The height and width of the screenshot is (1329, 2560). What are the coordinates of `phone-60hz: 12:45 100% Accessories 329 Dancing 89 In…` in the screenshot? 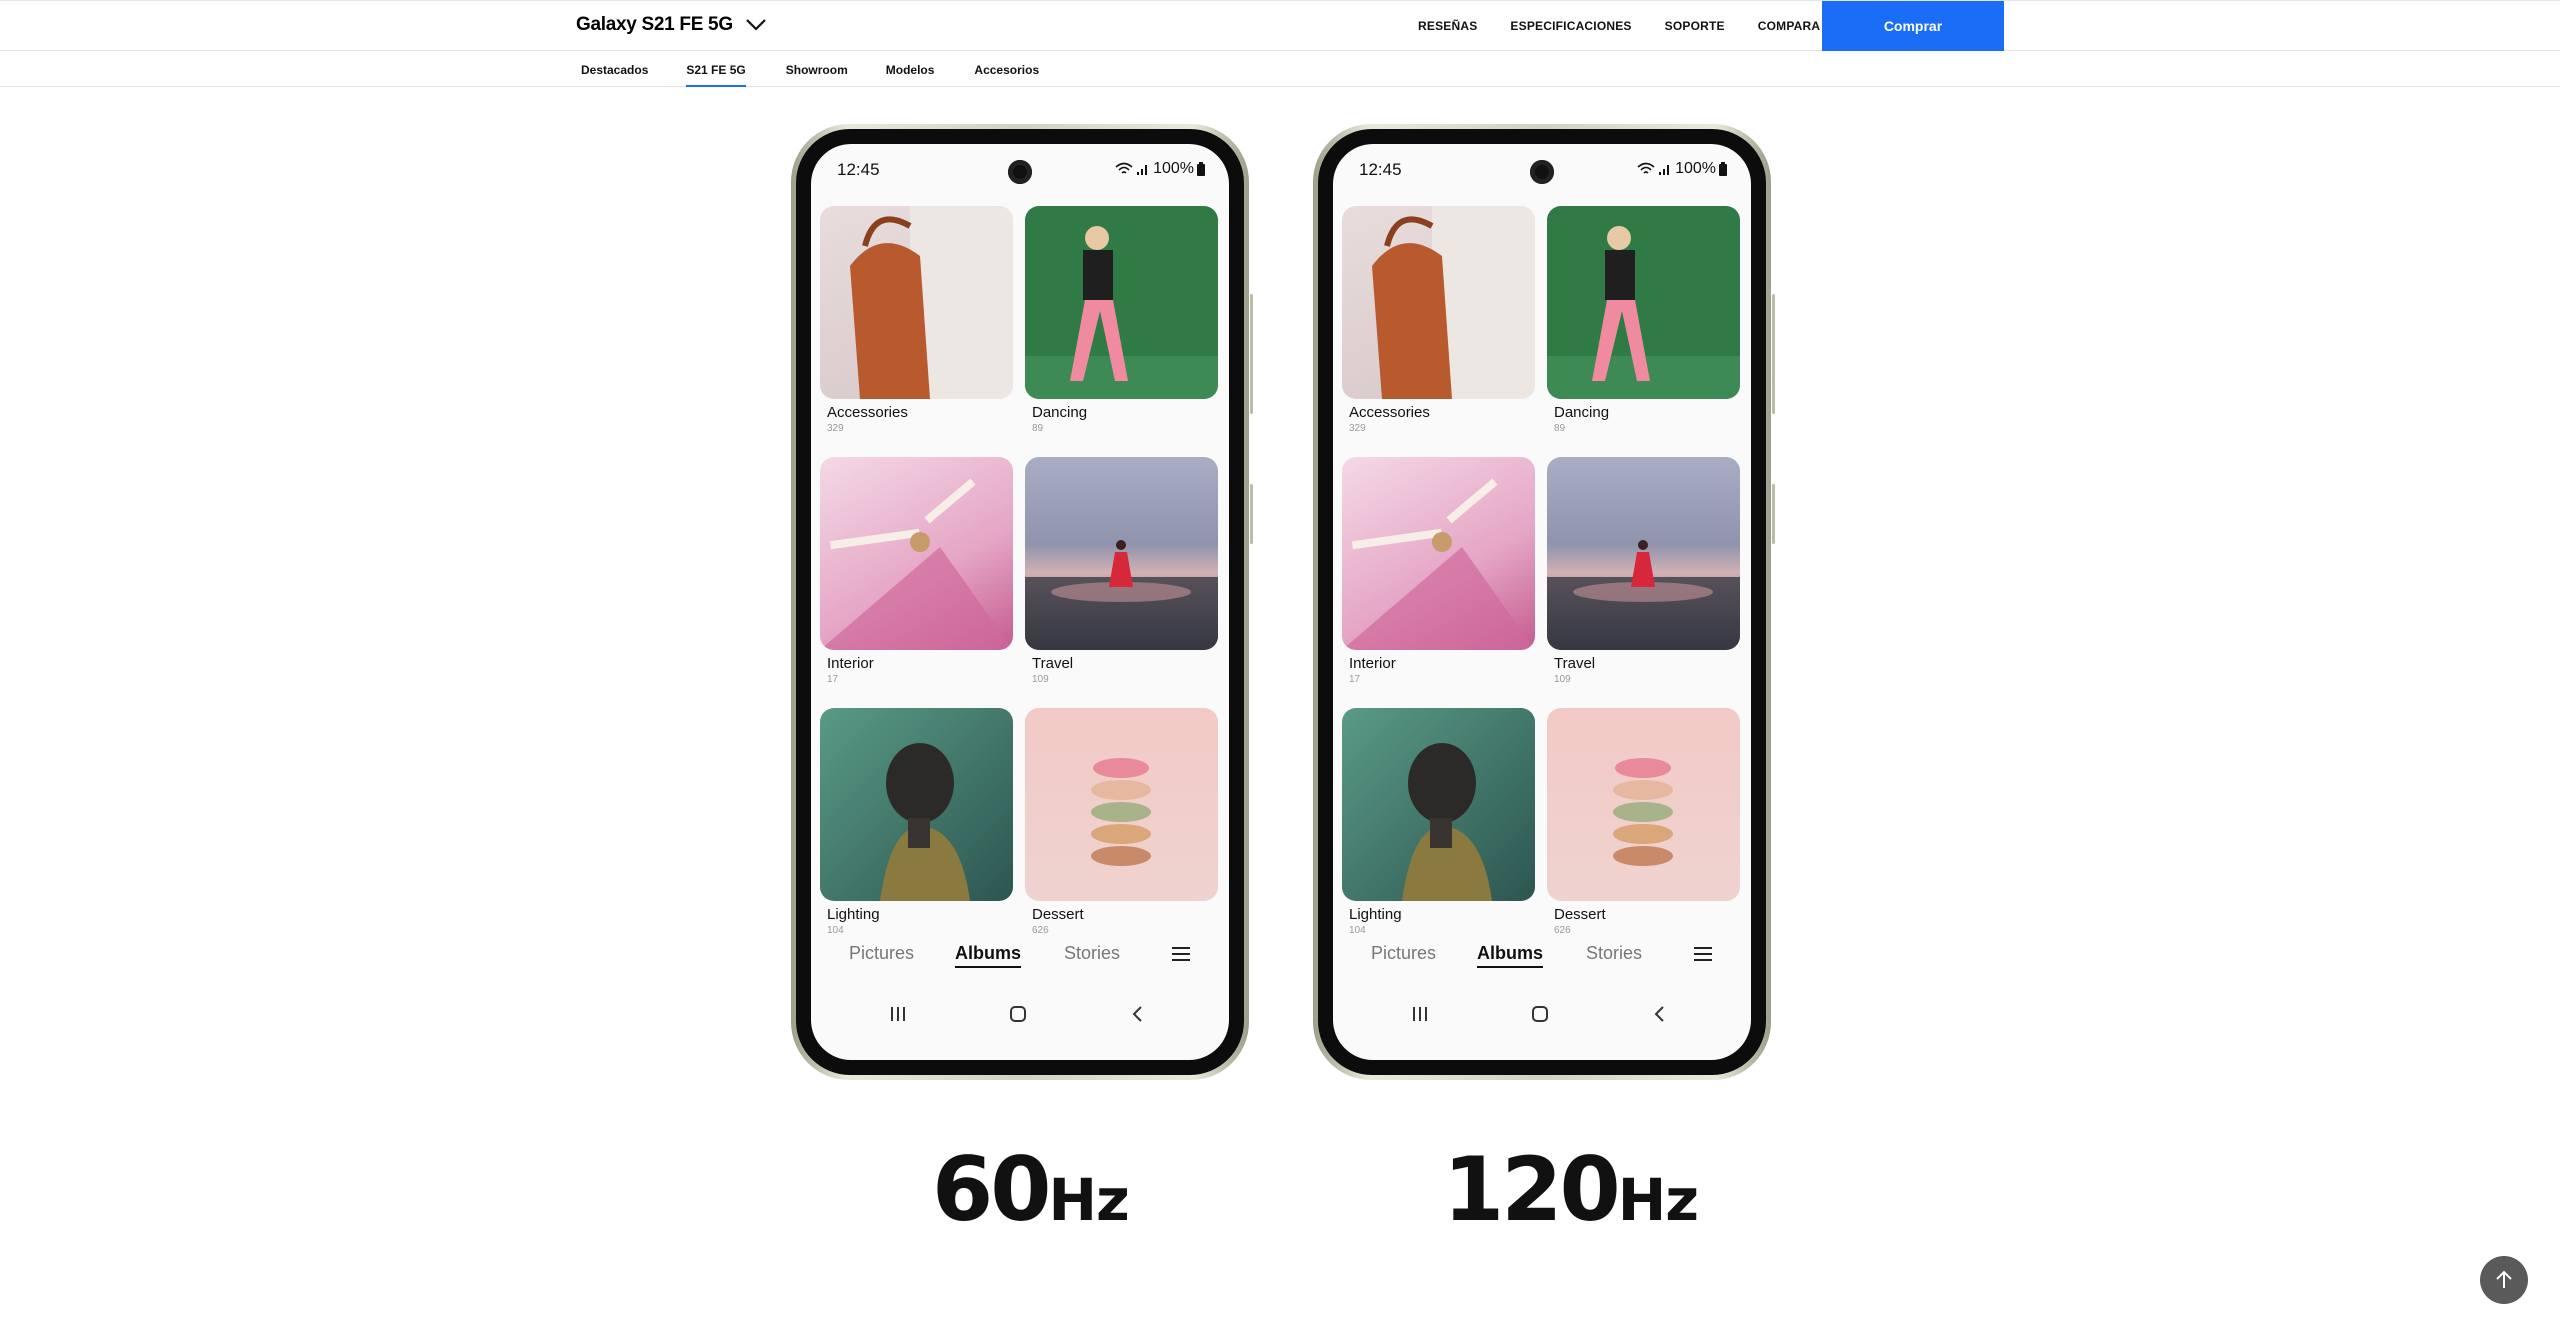 It's located at (1022, 602).